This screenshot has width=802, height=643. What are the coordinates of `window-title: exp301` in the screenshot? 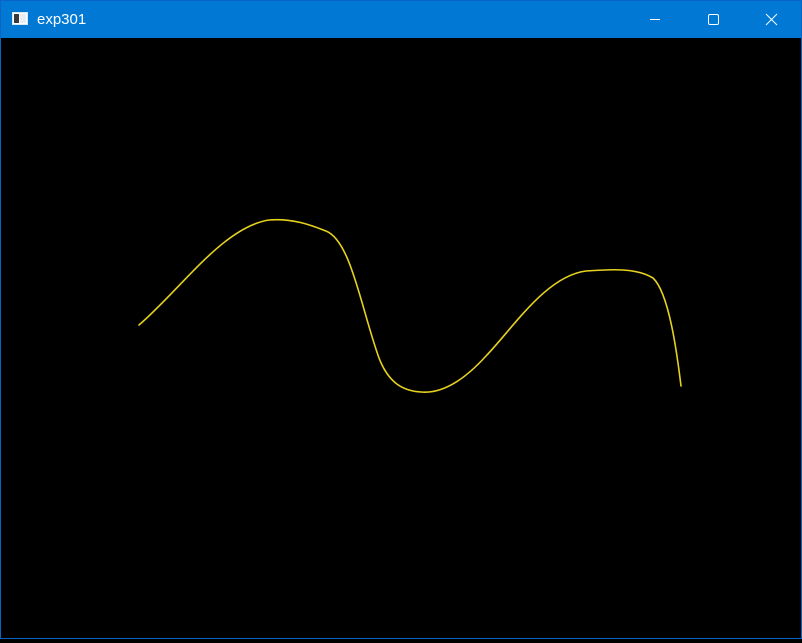 It's located at (62, 19).